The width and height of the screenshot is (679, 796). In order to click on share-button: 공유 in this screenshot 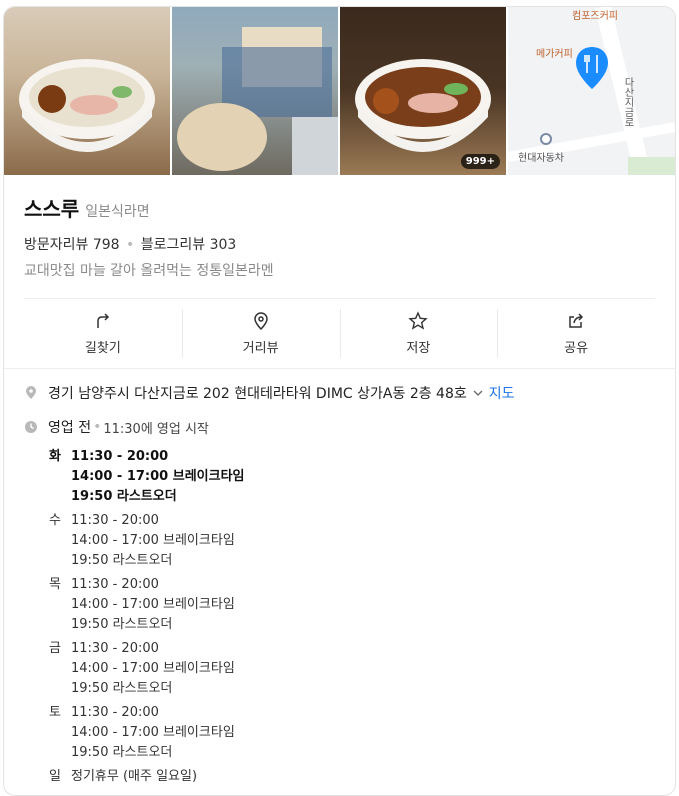, I will do `click(576, 333)`.